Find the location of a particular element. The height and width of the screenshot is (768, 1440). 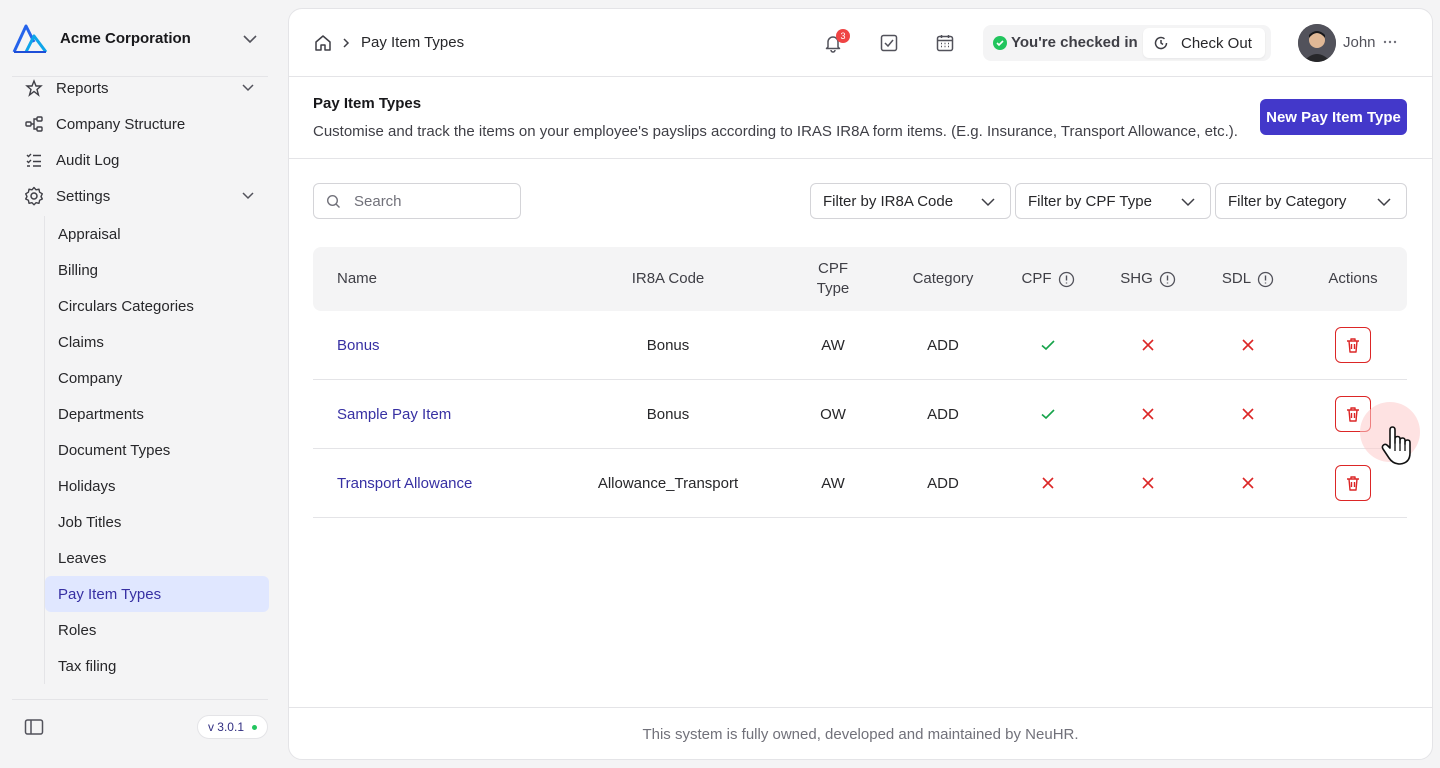

new-pay-item-type-button: New Pay Item Type is located at coordinates (1333, 117).